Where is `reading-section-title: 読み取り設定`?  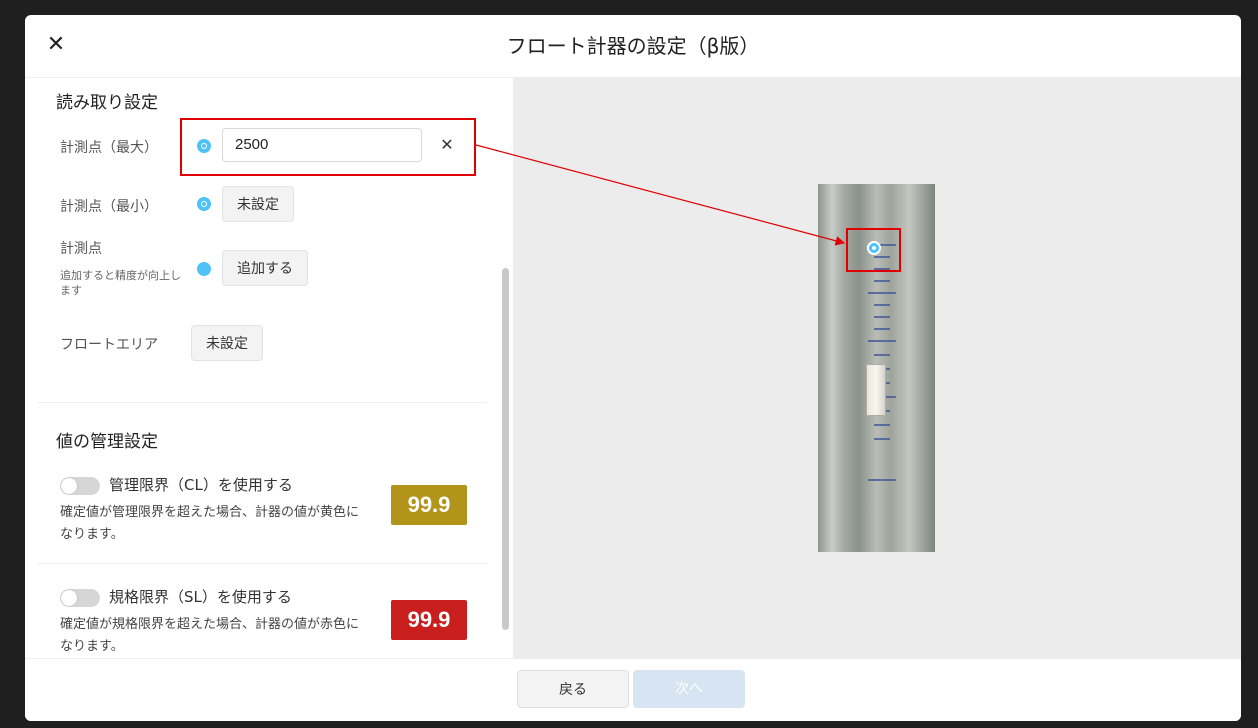
reading-section-title: 読み取り設定 is located at coordinates (107, 103).